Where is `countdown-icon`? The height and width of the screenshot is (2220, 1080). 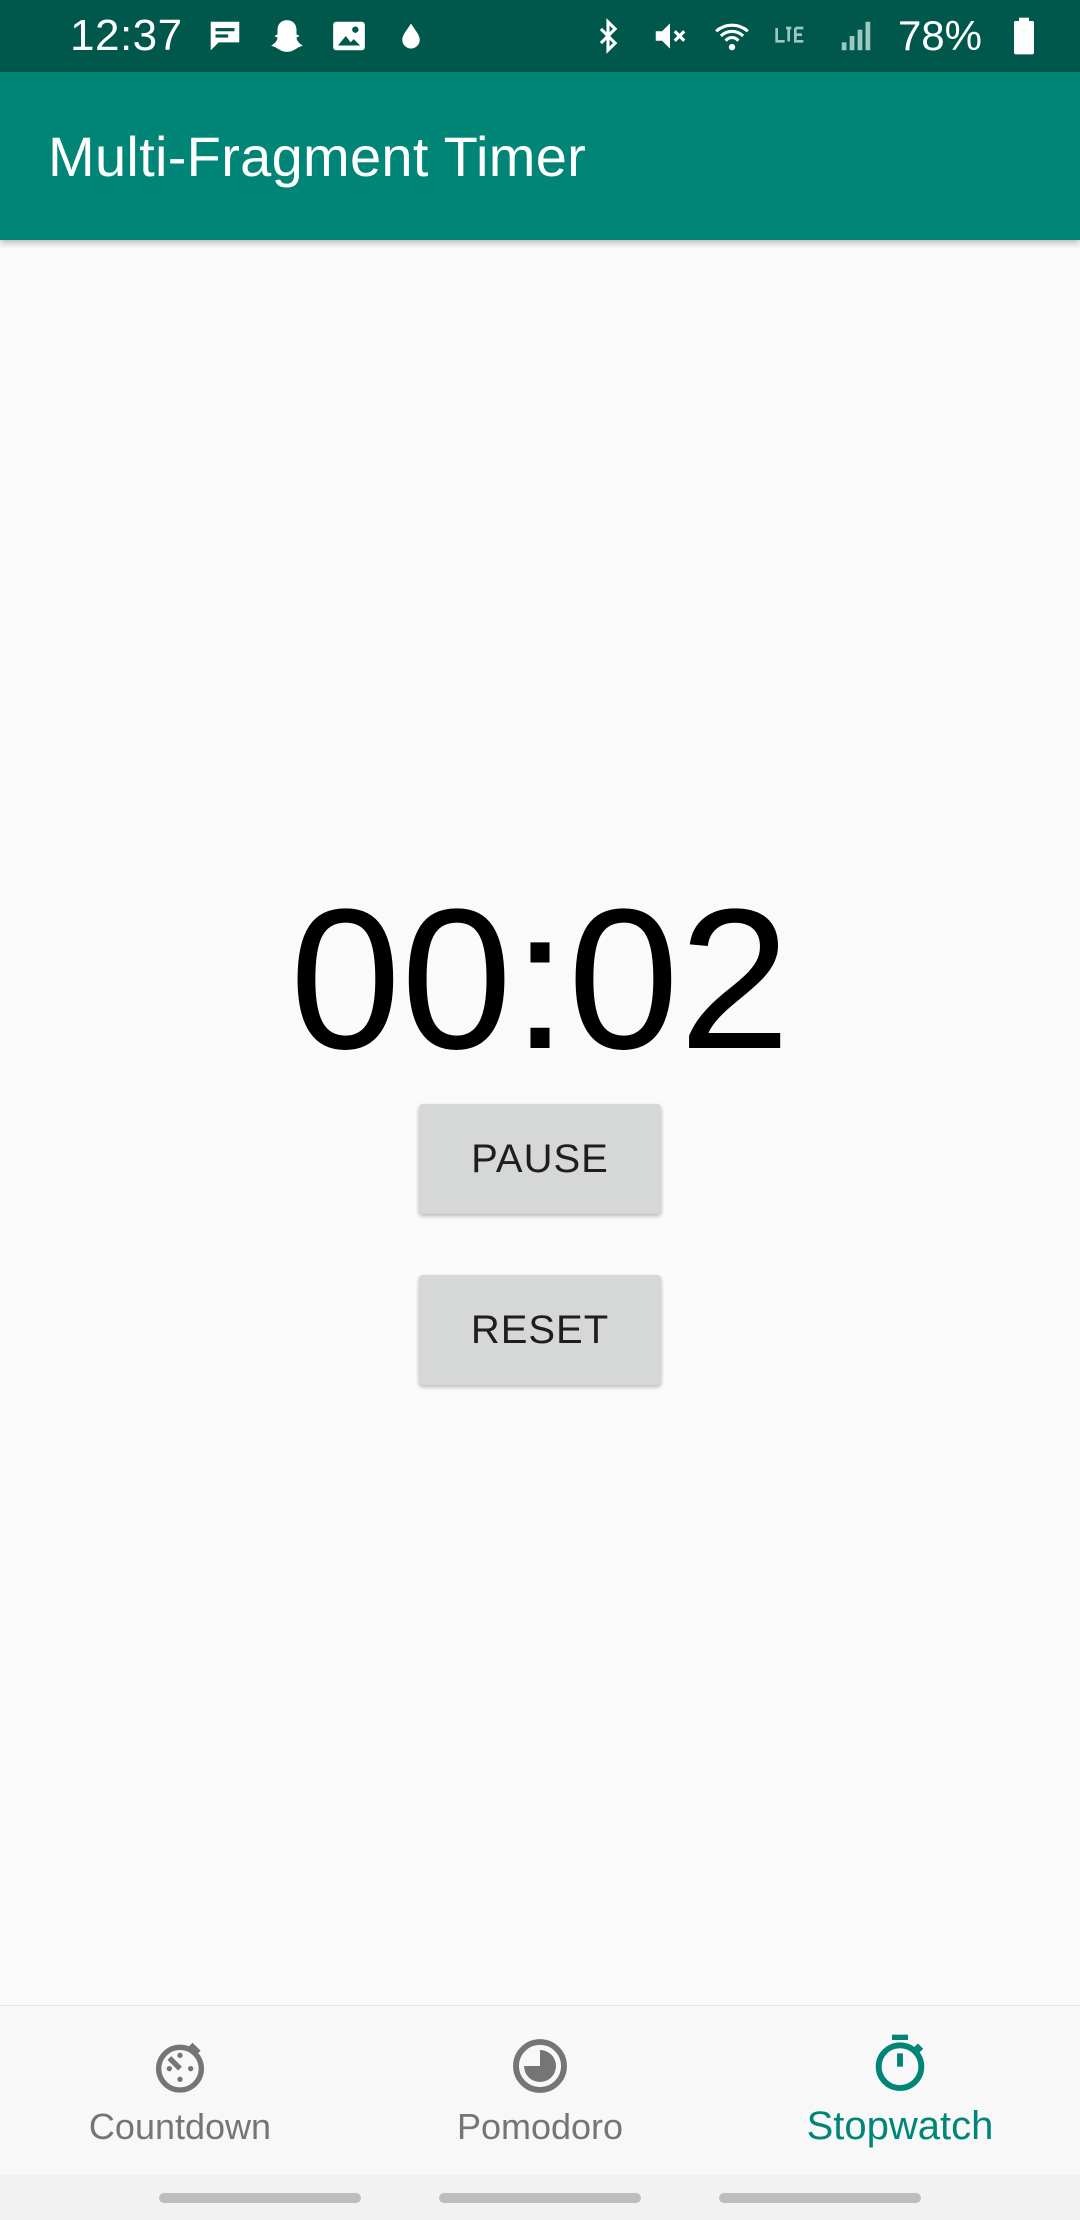 countdown-icon is located at coordinates (180, 2067).